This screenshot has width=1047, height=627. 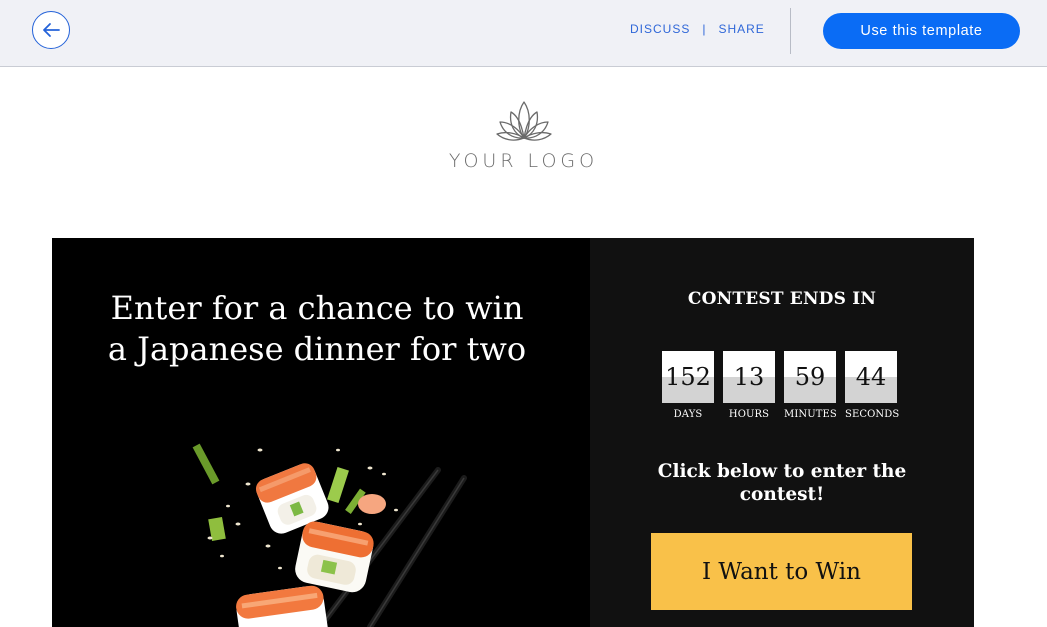 What do you see at coordinates (810, 414) in the screenshot?
I see `countdown-minutes-label: MINUTES` at bounding box center [810, 414].